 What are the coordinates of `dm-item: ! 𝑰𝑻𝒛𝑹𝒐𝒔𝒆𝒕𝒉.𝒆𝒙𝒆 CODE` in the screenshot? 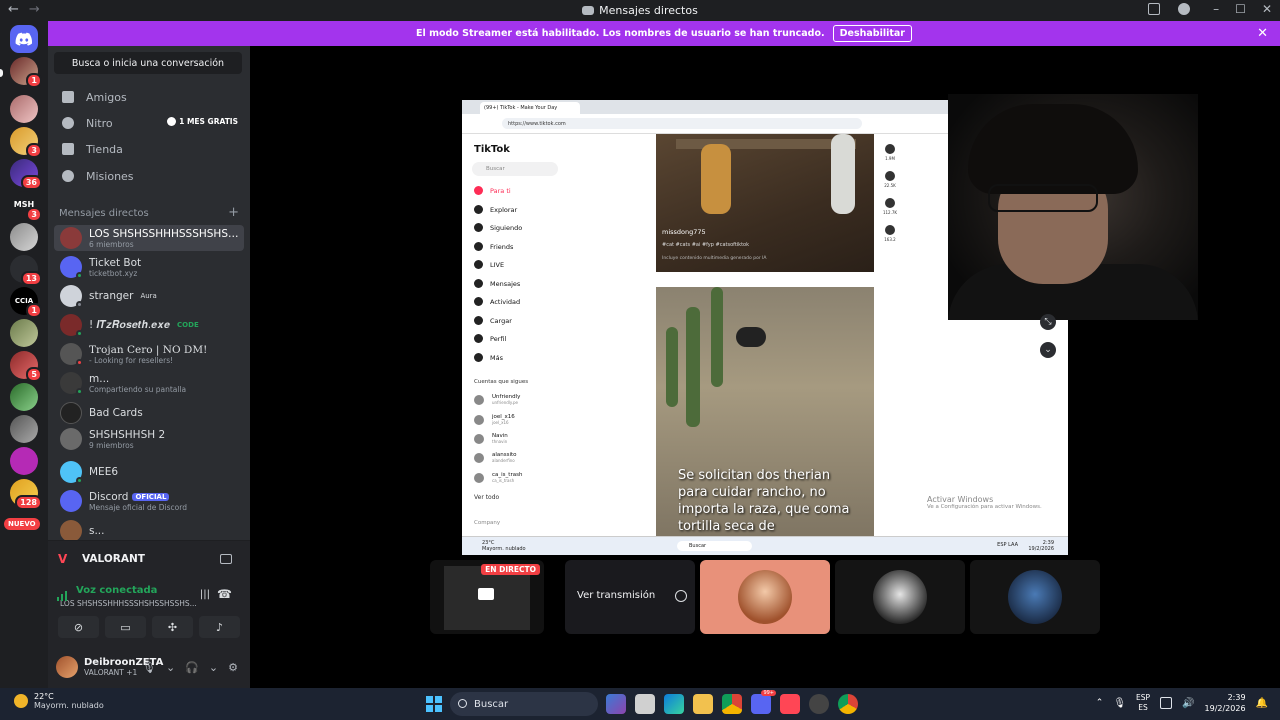 It's located at (149, 325).